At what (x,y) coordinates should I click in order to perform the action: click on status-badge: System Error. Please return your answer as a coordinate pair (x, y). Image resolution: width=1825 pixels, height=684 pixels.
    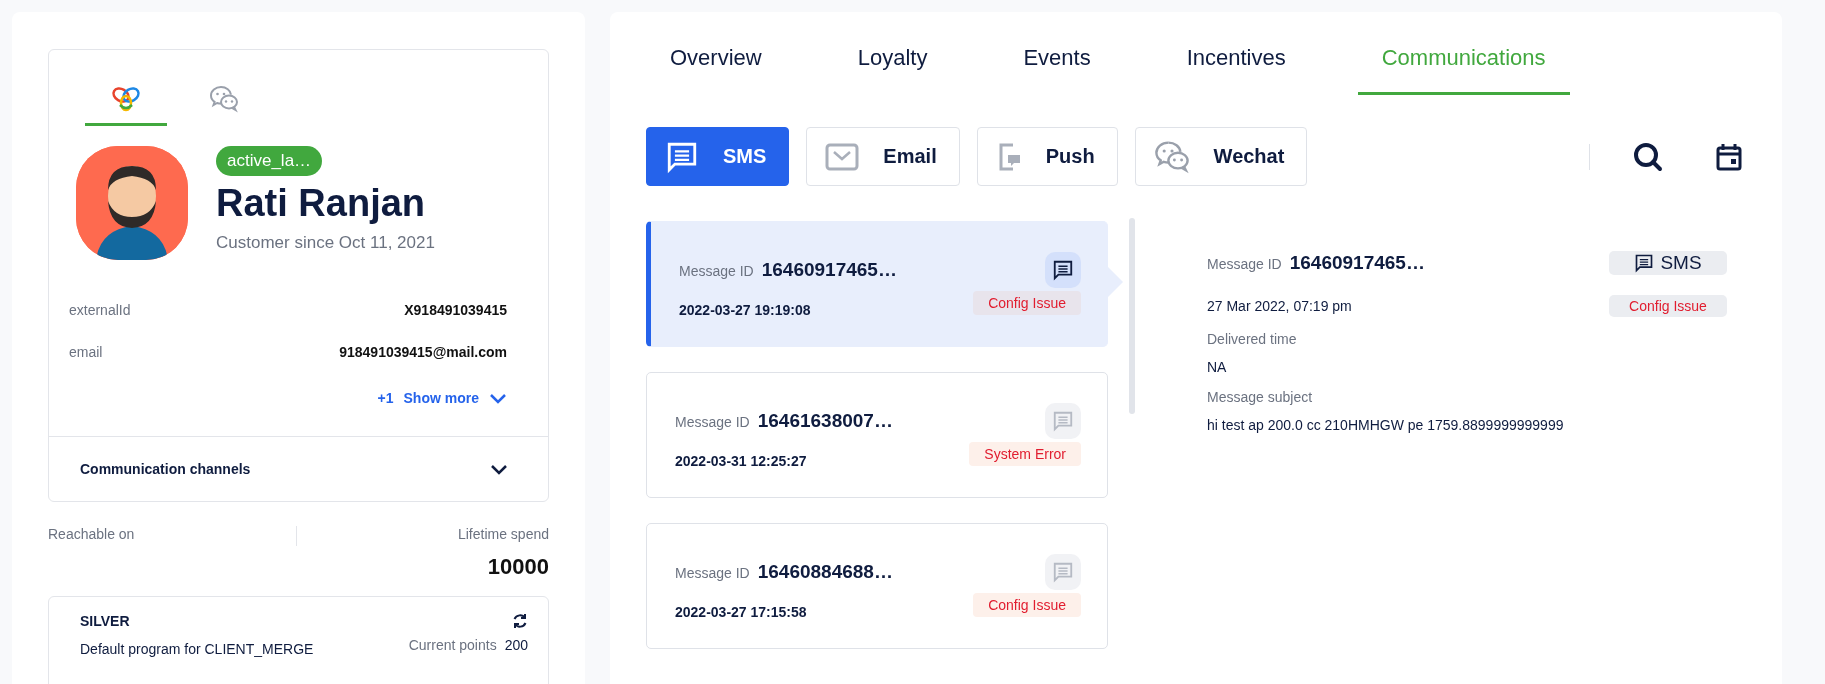
    Looking at the image, I should click on (1025, 454).